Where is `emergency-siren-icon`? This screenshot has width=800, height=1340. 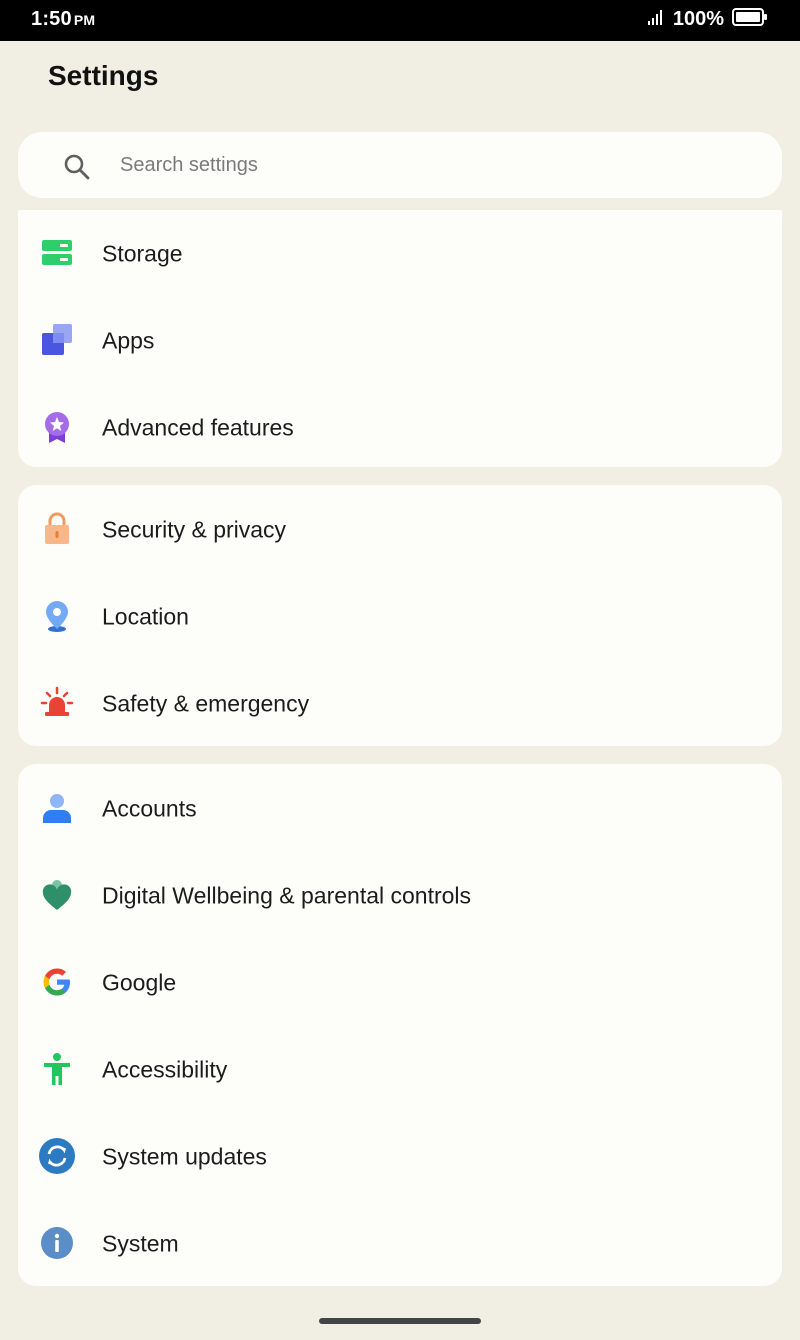 emergency-siren-icon is located at coordinates (57, 703).